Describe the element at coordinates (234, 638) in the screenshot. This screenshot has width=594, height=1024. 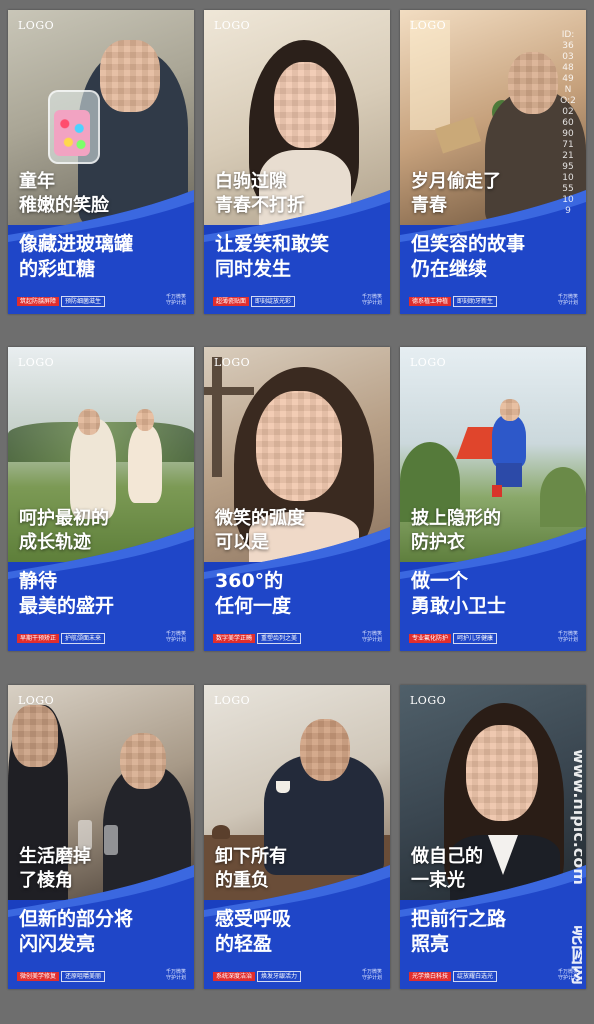
I see `feature-tag-primary: 数字美学正畸` at that location.